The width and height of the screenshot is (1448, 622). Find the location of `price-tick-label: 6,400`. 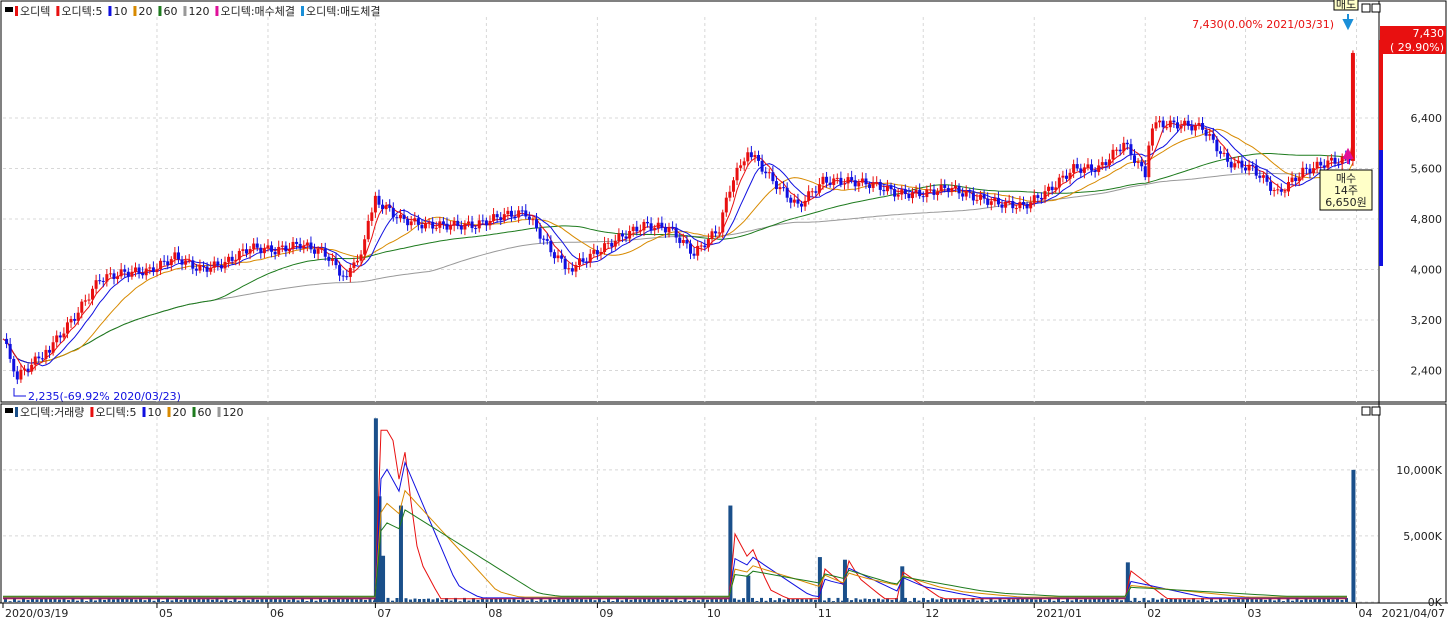

price-tick-label: 6,400 is located at coordinates (1427, 118).